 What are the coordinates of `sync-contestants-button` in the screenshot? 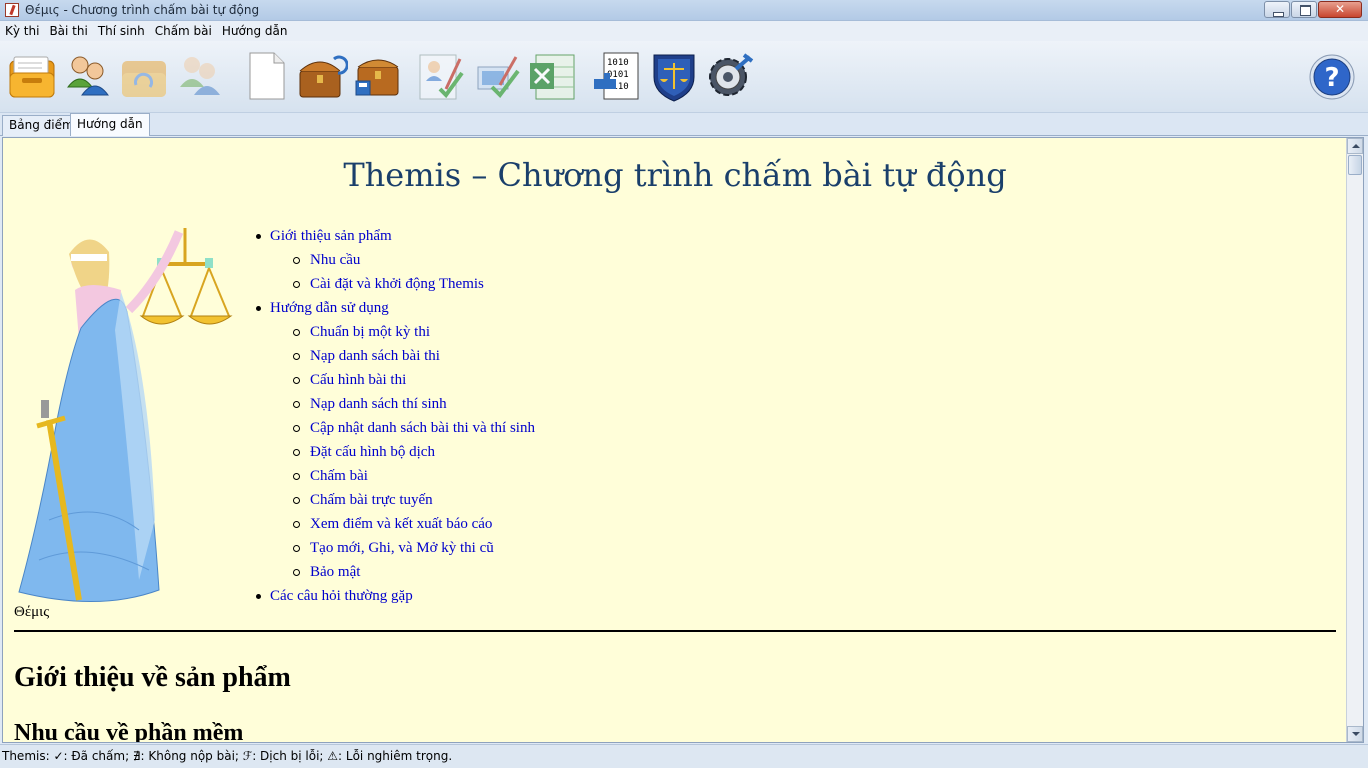 It's located at (200, 76).